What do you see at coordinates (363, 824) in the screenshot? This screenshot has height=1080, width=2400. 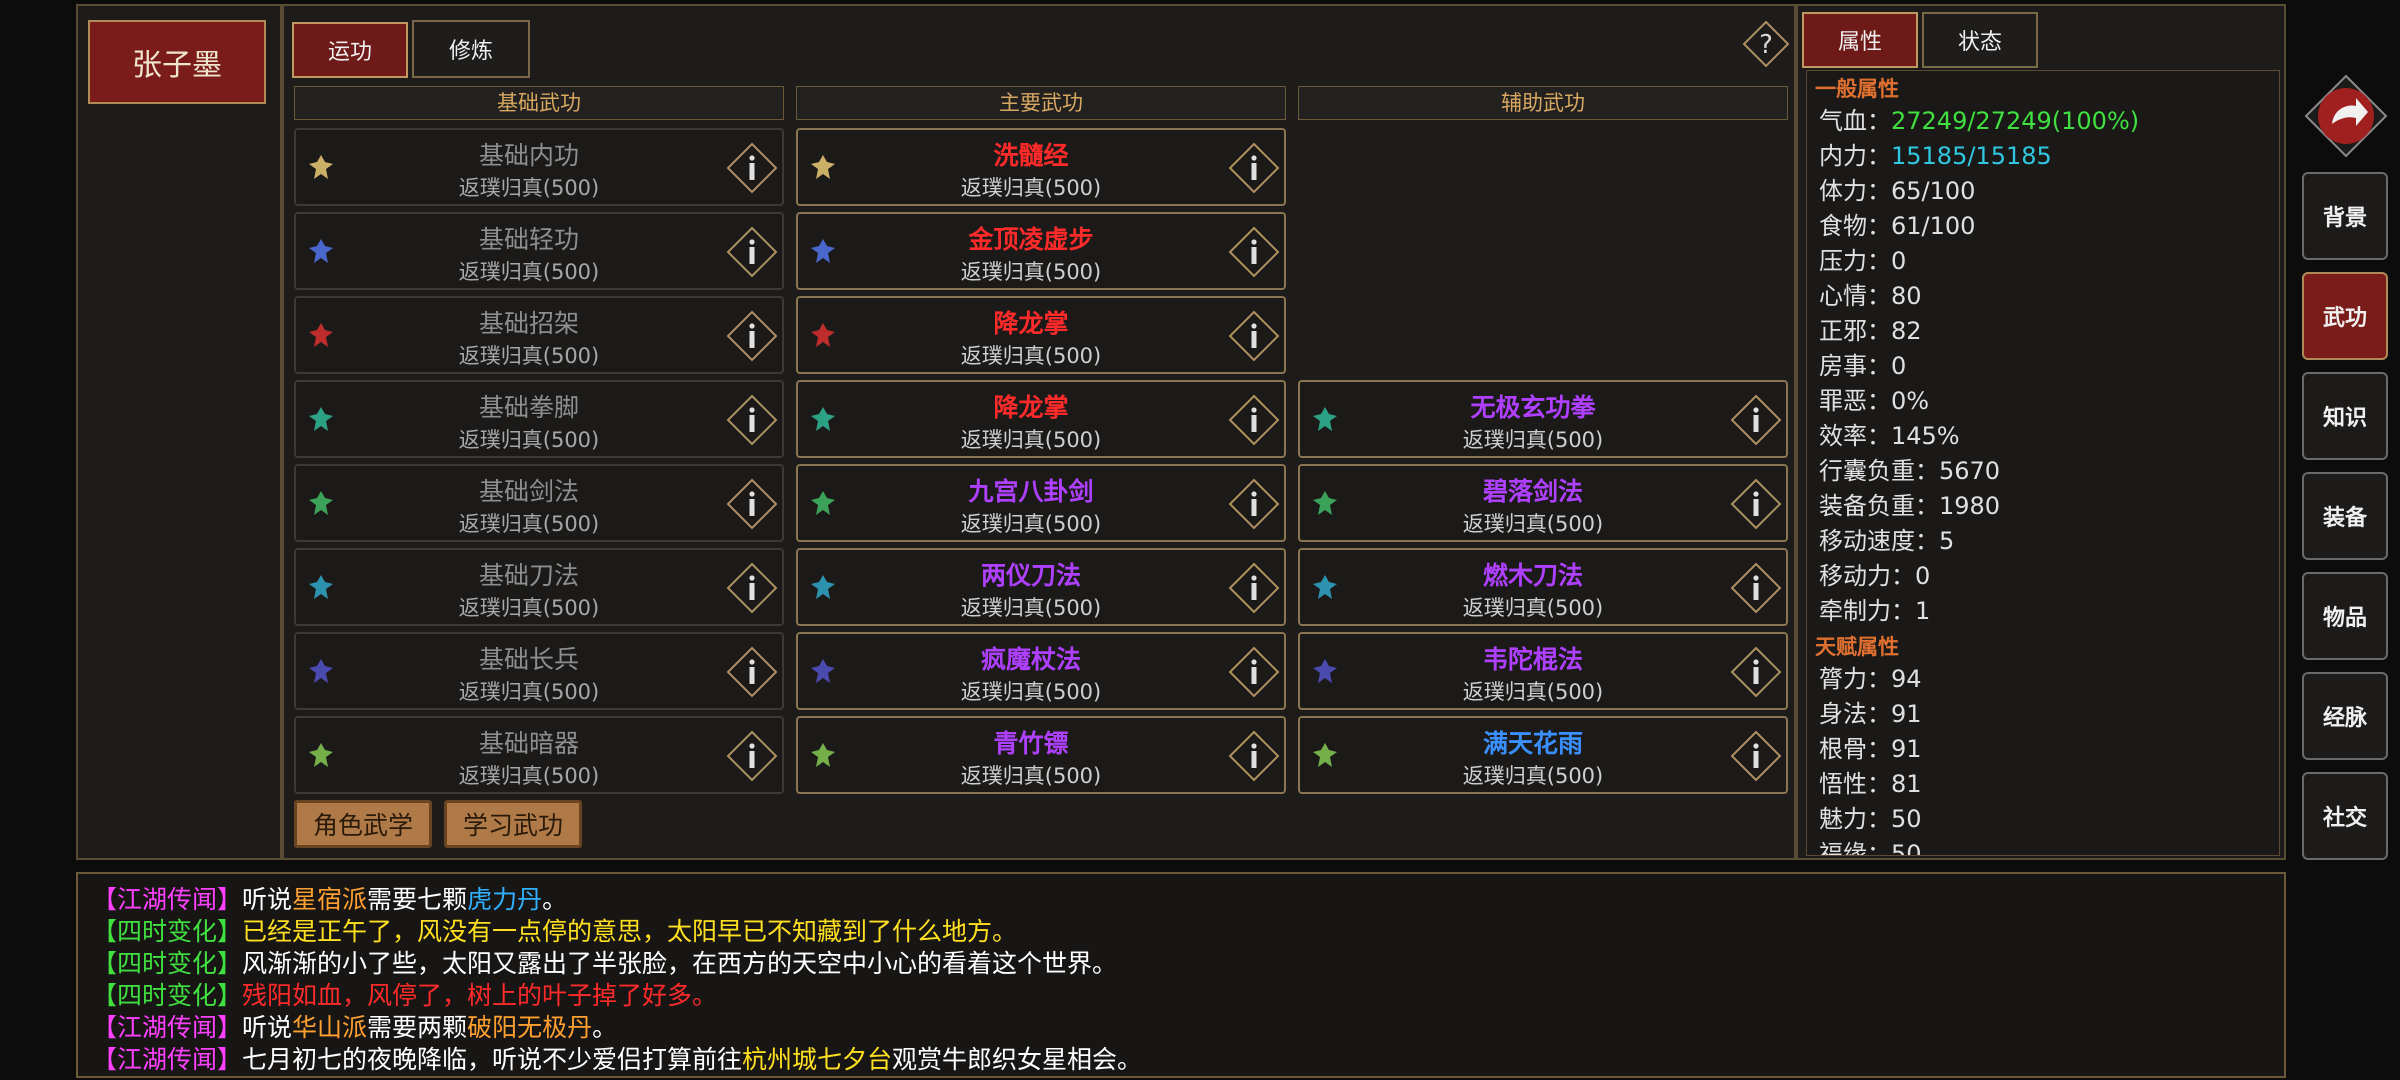 I see `role-martial-button: 角色武学` at bounding box center [363, 824].